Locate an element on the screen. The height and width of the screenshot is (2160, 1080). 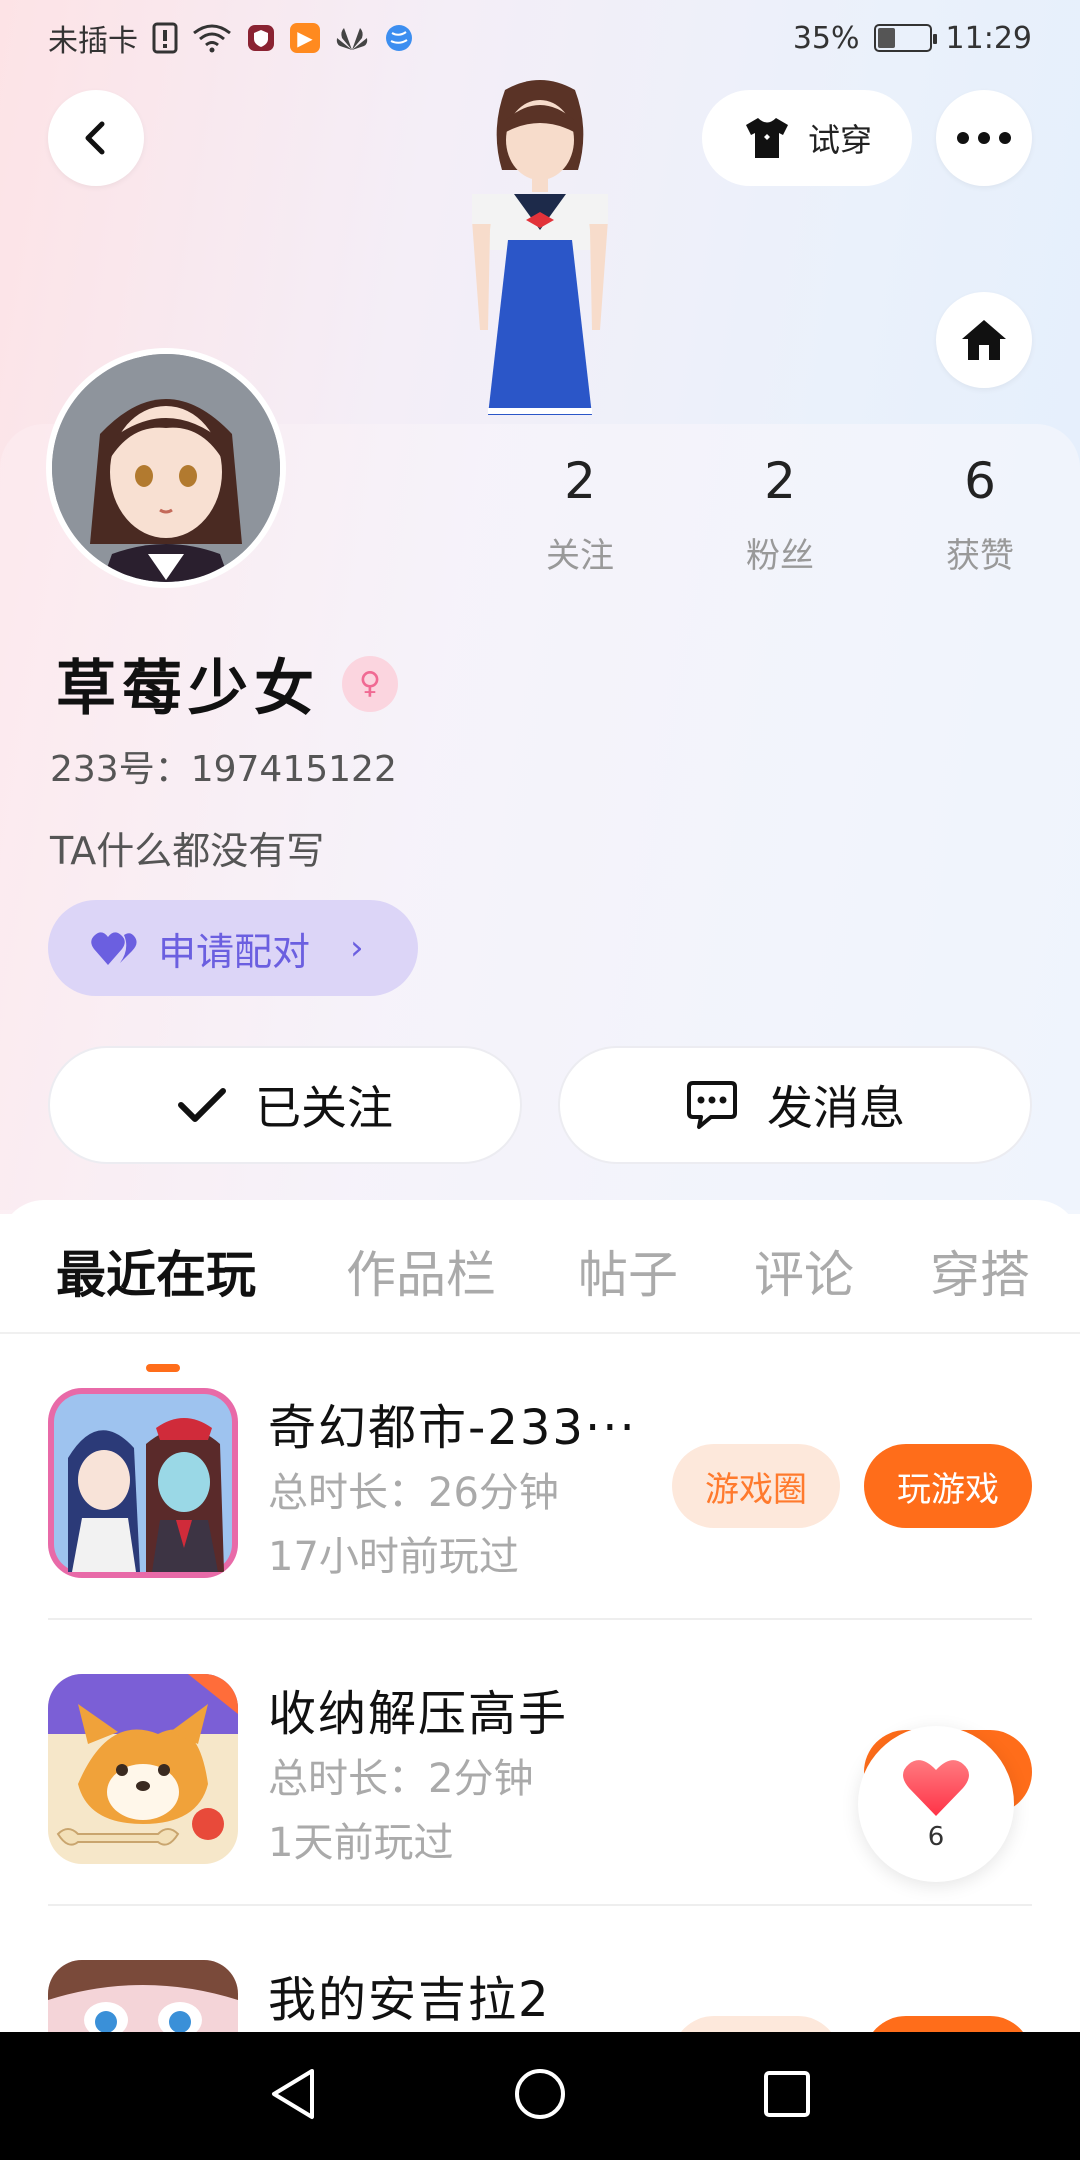
battery-percent: 35% is located at coordinates (826, 38).